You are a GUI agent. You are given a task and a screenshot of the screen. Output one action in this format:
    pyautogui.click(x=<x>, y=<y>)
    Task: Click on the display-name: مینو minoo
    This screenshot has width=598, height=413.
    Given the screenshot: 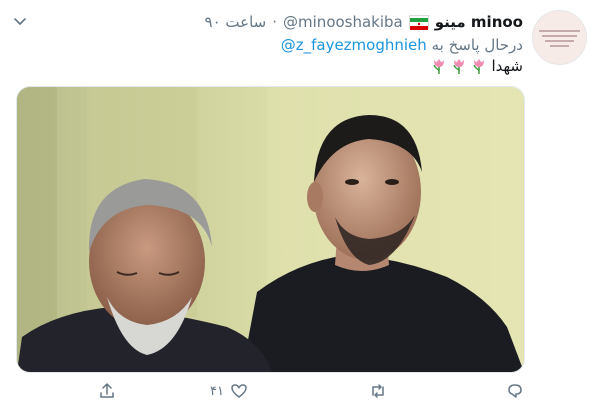 What is the action you would take?
    pyautogui.click(x=479, y=22)
    